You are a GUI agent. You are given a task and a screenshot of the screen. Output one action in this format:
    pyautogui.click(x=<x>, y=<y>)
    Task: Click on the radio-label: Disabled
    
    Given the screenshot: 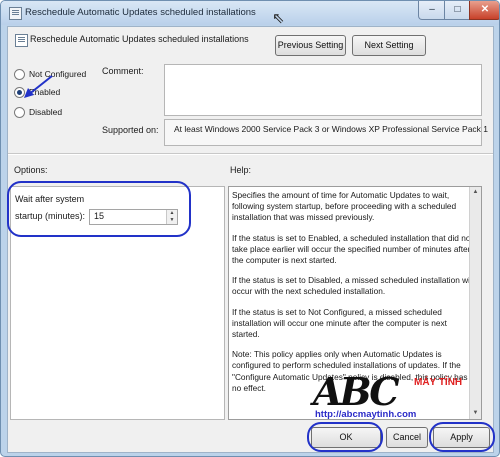 What is the action you would take?
    pyautogui.click(x=46, y=112)
    